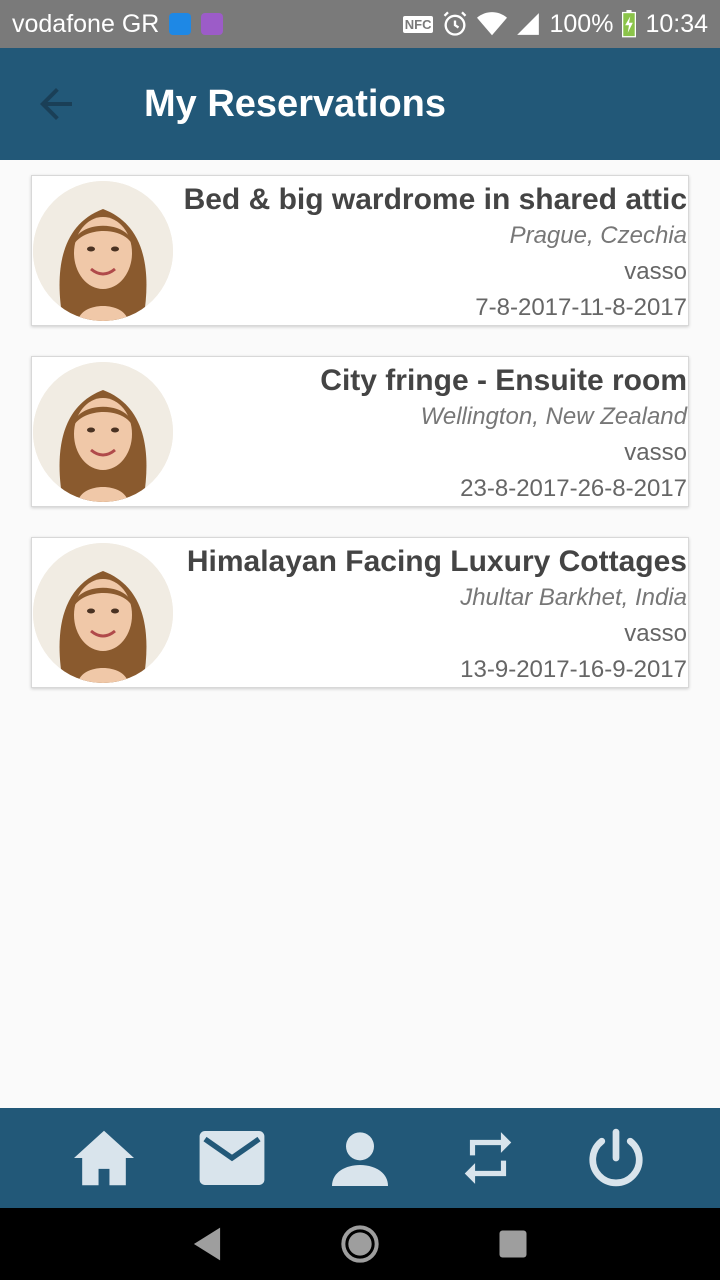 The image size is (720, 1280). I want to click on arrow-back-icon, so click(56, 104).